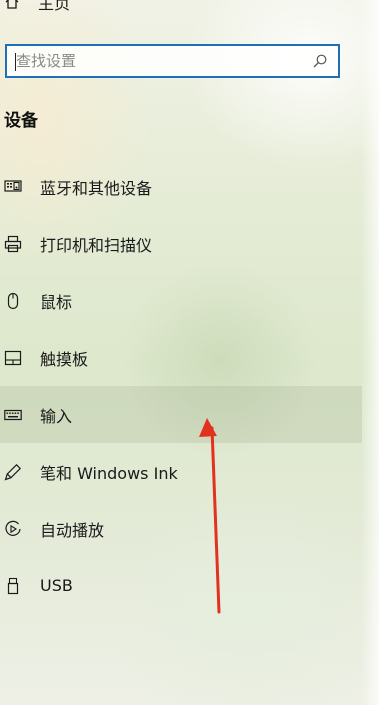  Describe the element at coordinates (37, 8) in the screenshot. I see `home-link: 主页` at that location.